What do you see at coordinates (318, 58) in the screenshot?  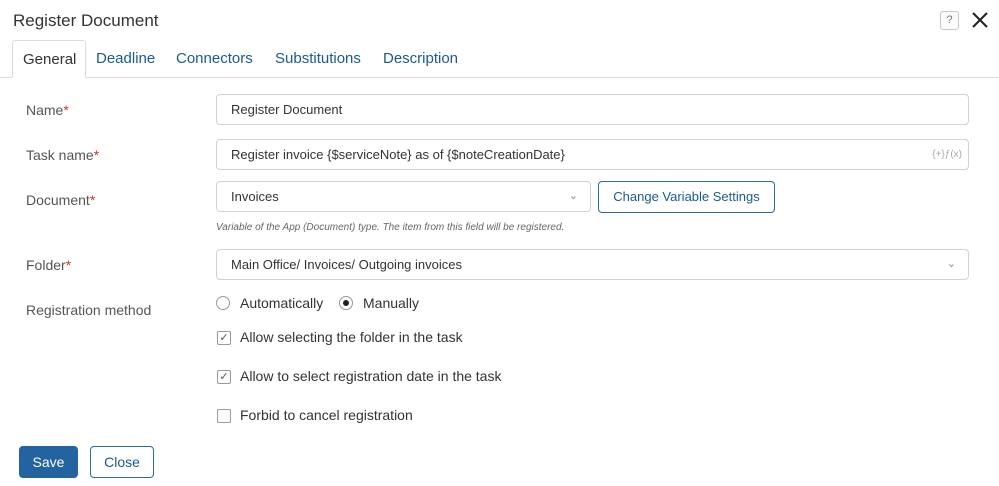 I see `tab-substitutions: Substitutions` at bounding box center [318, 58].